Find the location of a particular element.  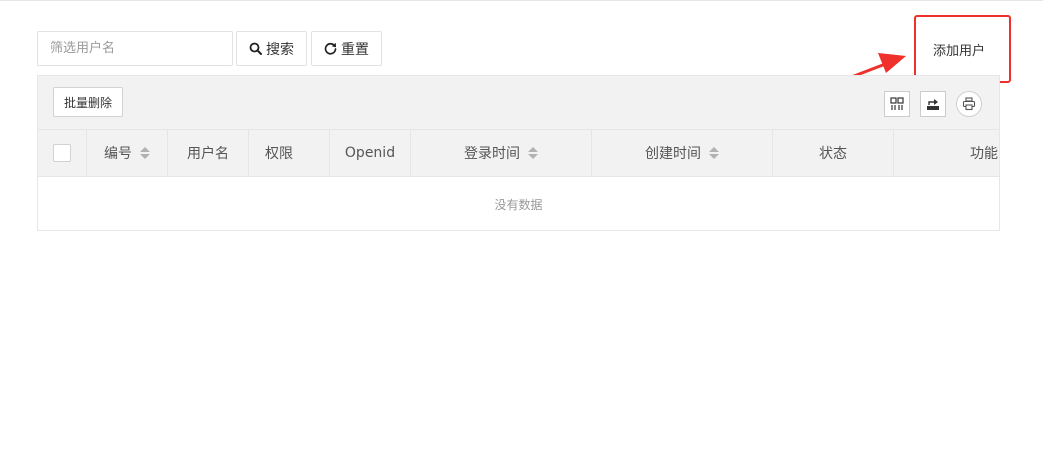

export-icon is located at coordinates (933, 104).